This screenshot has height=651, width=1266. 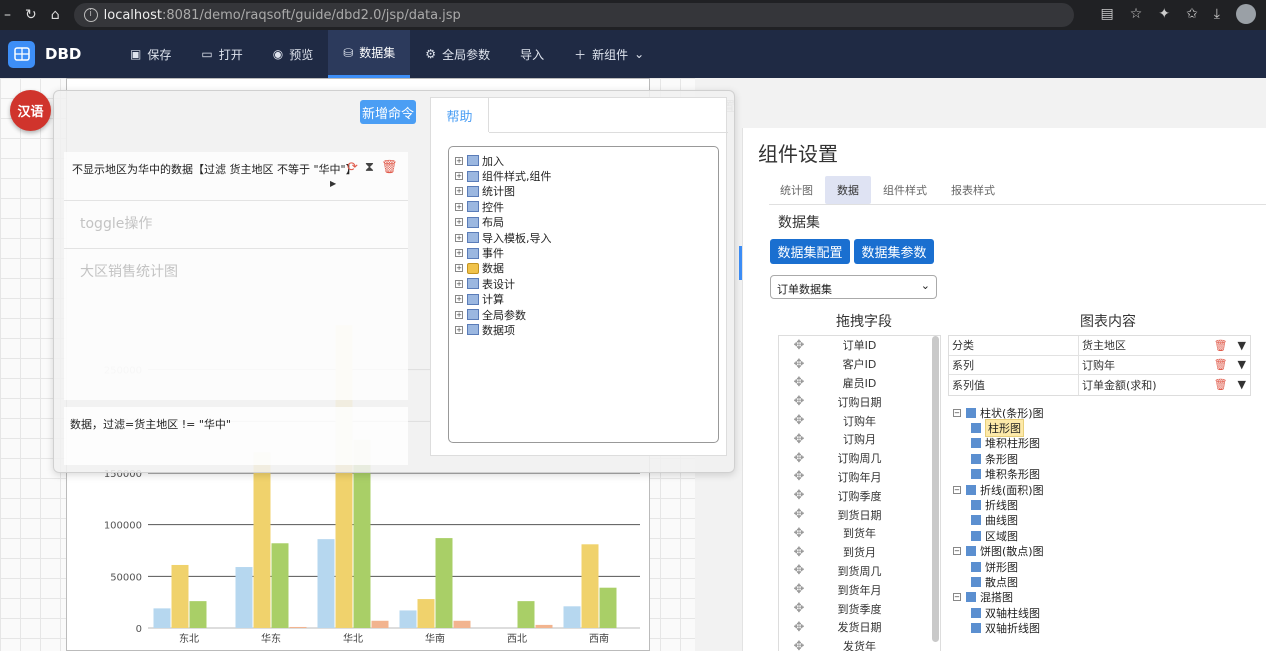 What do you see at coordinates (973, 190) in the screenshot?
I see `tab-report-style: 报表样式` at bounding box center [973, 190].